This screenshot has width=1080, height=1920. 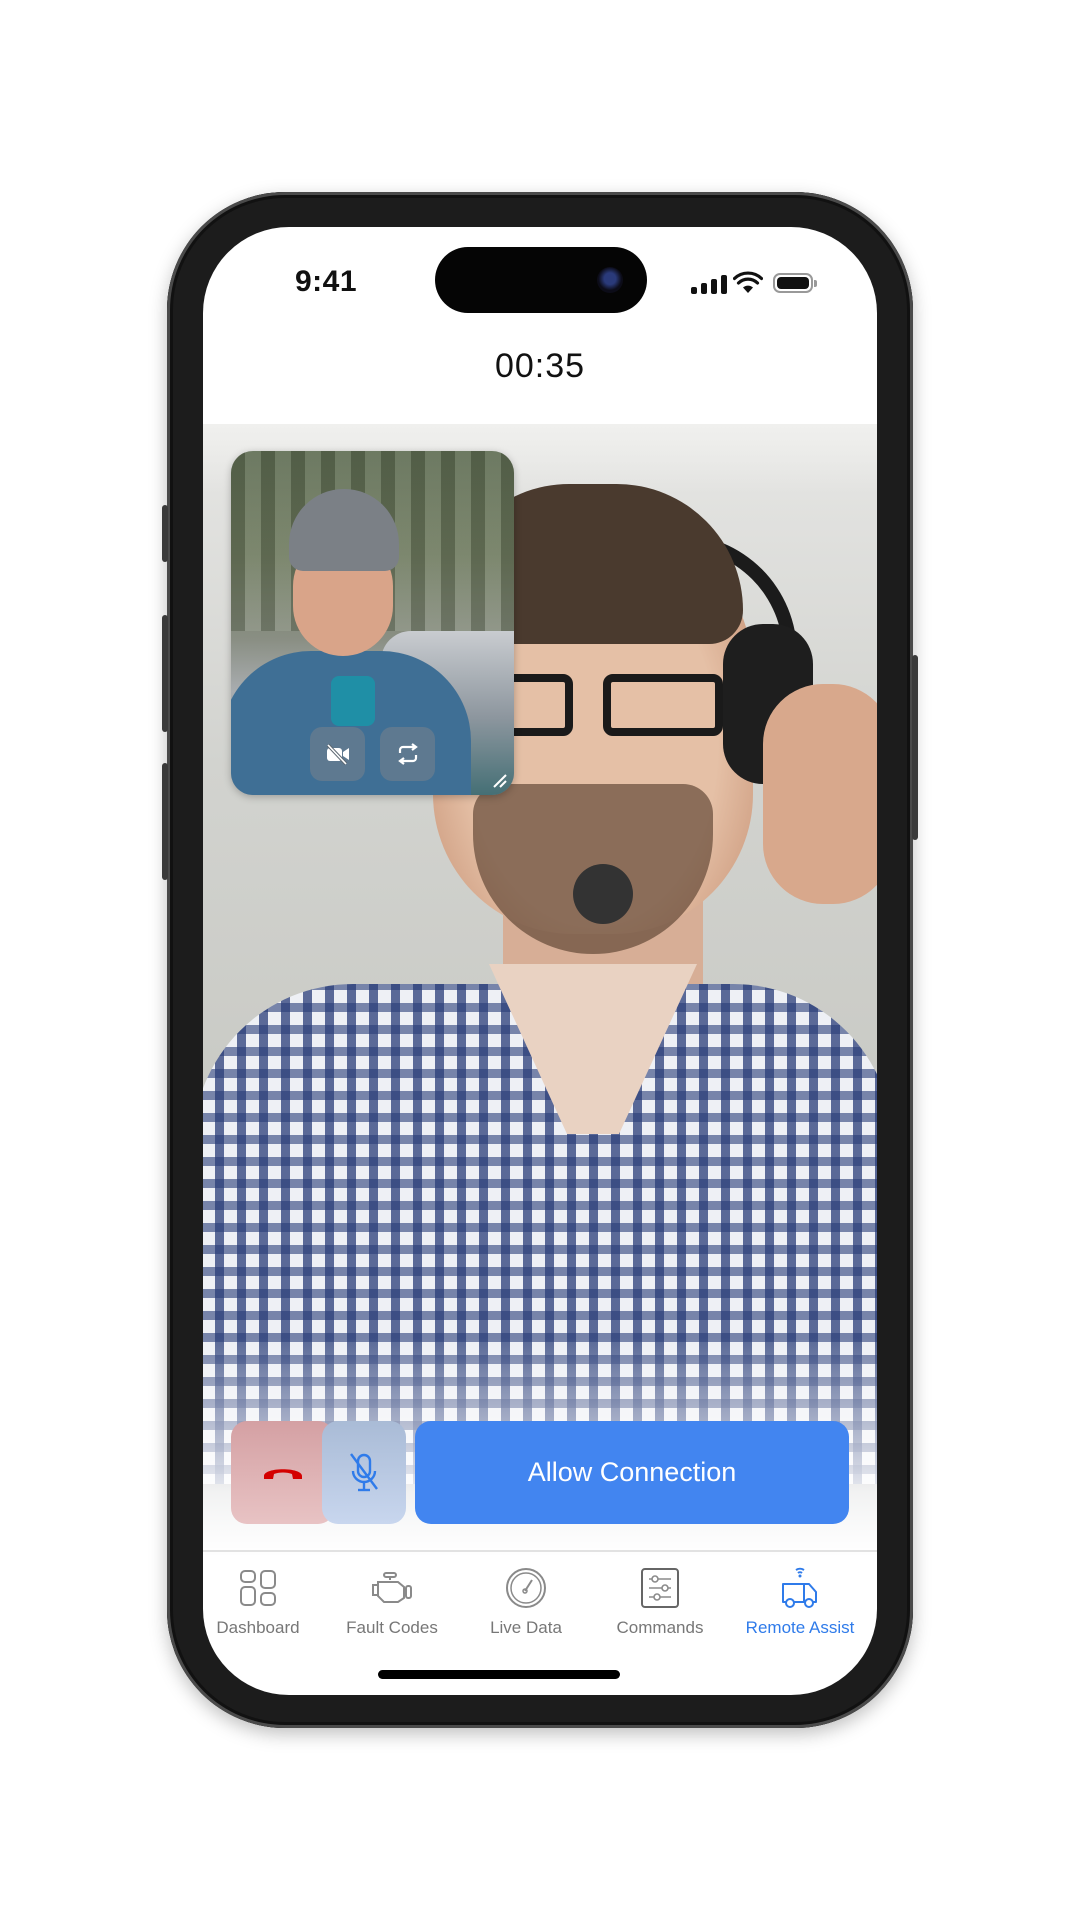 I want to click on tab-fault-codes: Fault Codes, so click(x=392, y=1602).